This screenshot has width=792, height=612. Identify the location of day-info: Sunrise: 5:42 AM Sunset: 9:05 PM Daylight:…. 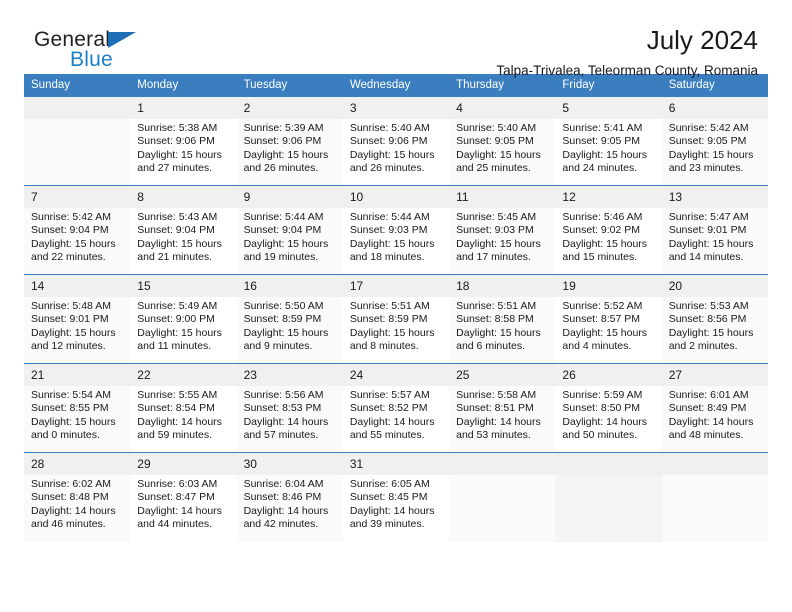
(715, 147).